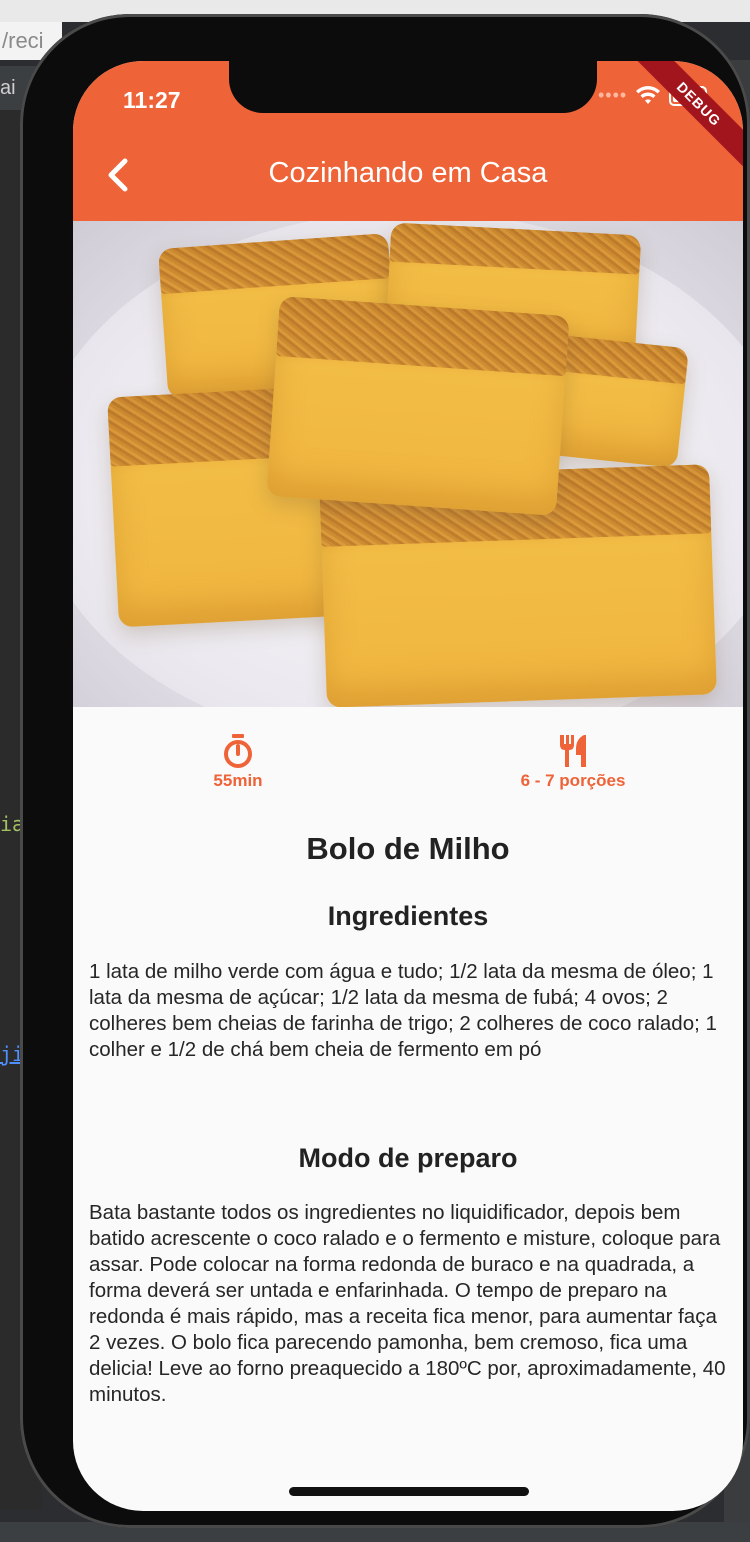 Image resolution: width=750 pixels, height=1542 pixels. I want to click on servings: 6 - 7 porções, so click(573, 762).